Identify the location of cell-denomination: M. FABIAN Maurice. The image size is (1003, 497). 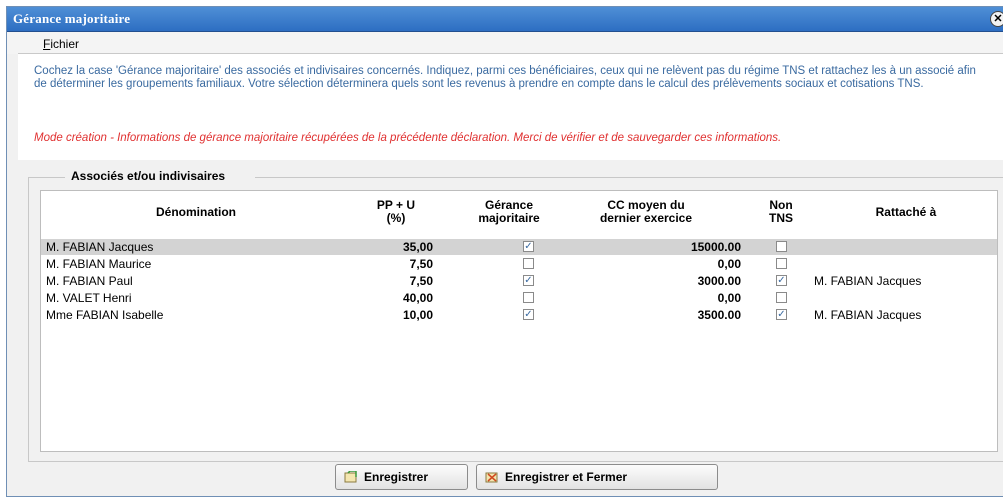
(99, 264).